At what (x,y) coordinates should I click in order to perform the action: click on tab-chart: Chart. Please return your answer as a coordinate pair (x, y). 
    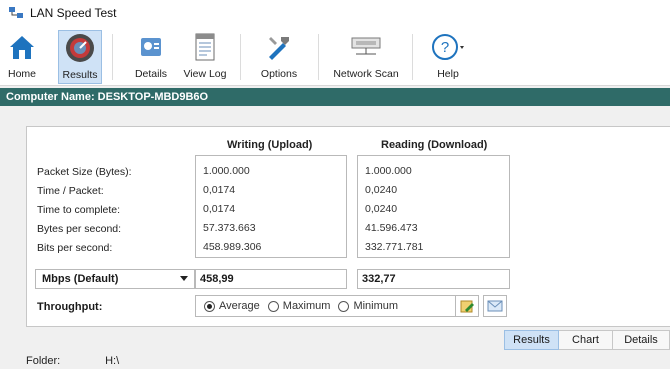
    Looking at the image, I should click on (586, 340).